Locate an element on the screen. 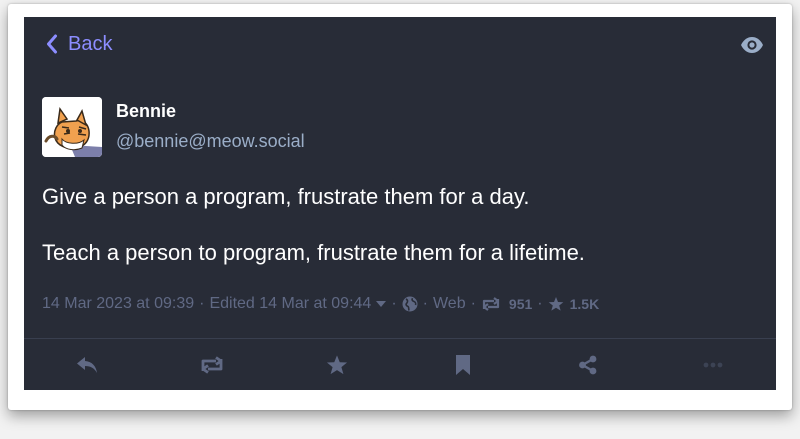 Image resolution: width=800 pixels, height=439 pixels. reply-button is located at coordinates (86, 364).